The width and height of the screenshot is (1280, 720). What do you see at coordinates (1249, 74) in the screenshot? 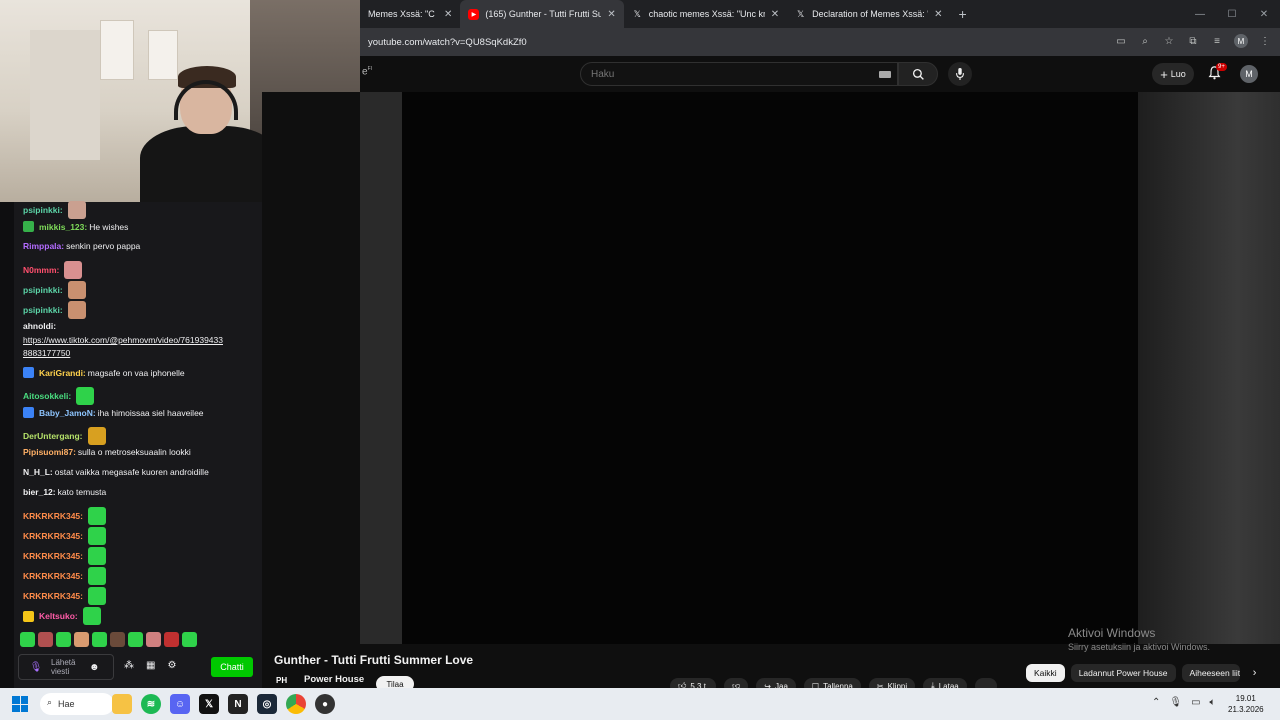
I see `youtube-profile-avatar: M` at bounding box center [1249, 74].